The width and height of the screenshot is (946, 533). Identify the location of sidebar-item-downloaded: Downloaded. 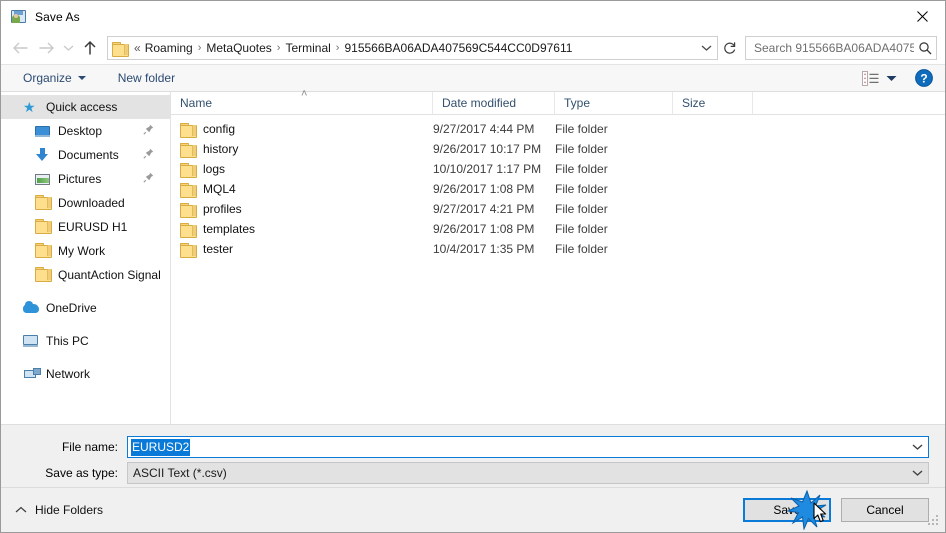
(85, 203).